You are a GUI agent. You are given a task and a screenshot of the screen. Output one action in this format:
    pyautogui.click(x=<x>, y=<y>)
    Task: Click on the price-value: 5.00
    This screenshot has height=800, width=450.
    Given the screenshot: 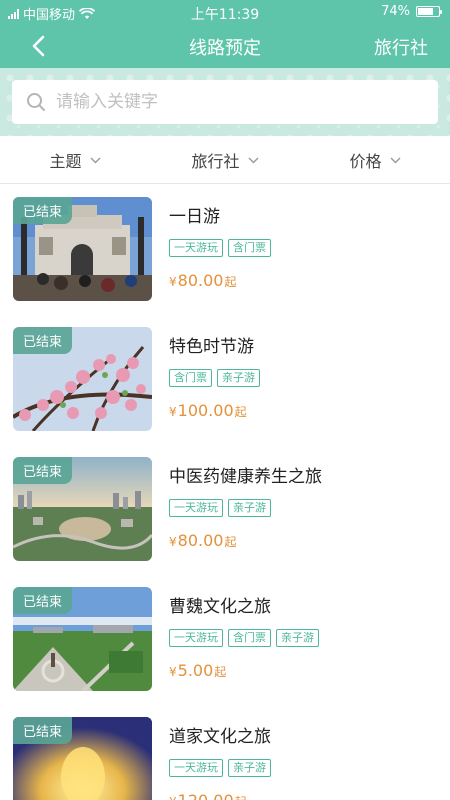 What is the action you would take?
    pyautogui.click(x=195, y=670)
    